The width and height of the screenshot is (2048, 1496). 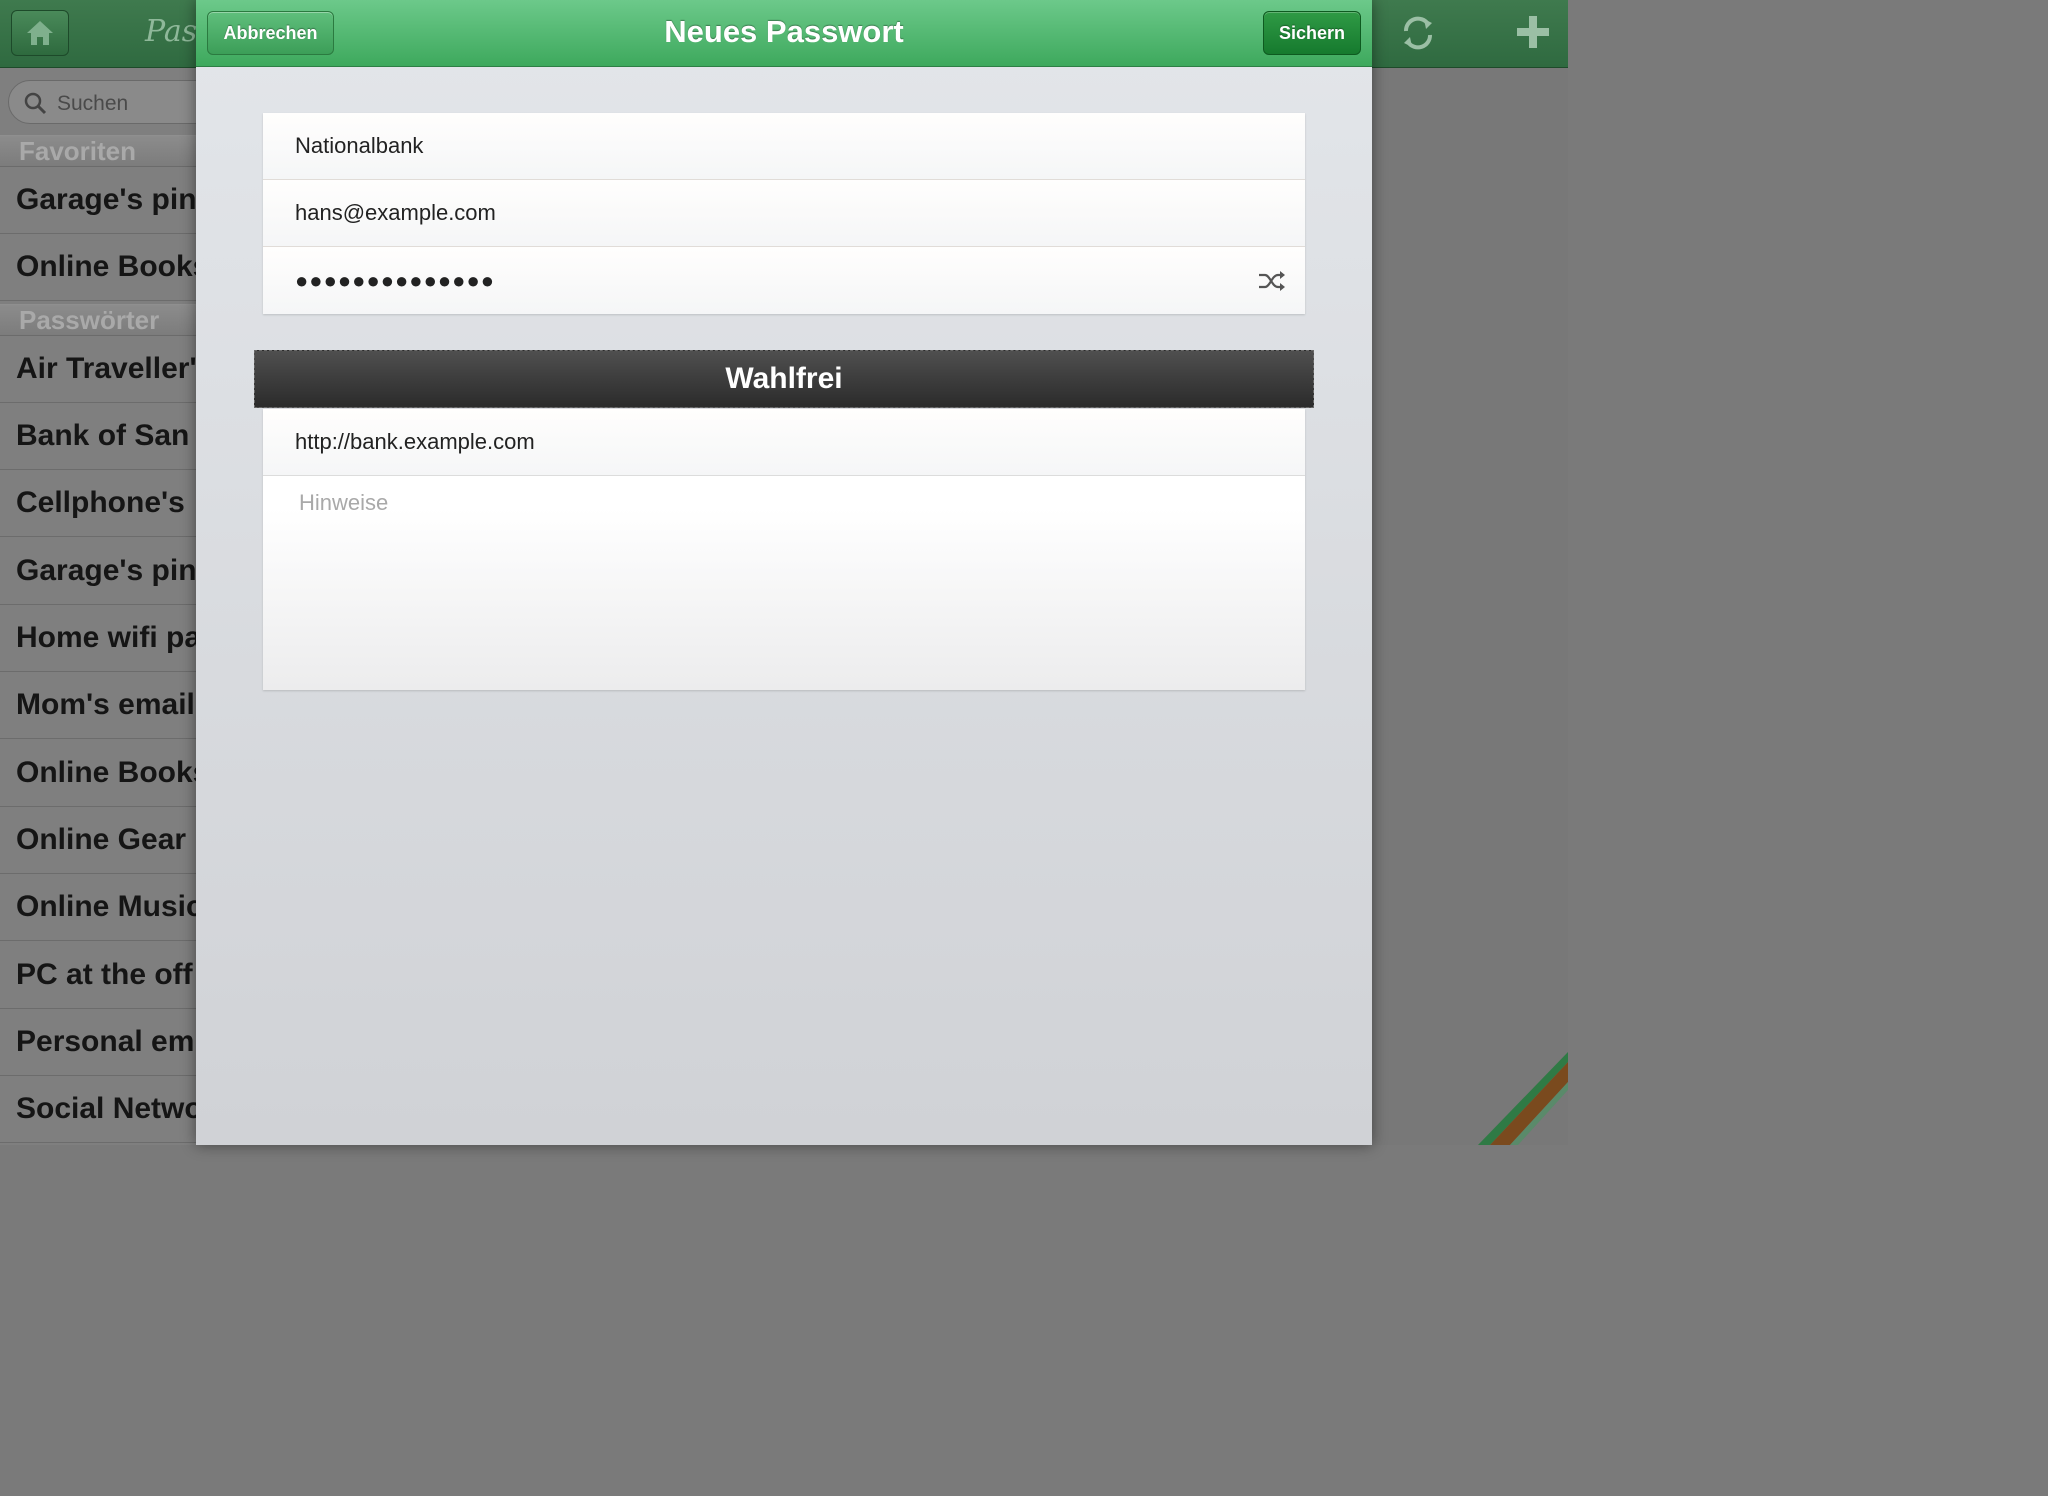 I want to click on section-header-passwords: Passwörter, so click(x=100, y=320).